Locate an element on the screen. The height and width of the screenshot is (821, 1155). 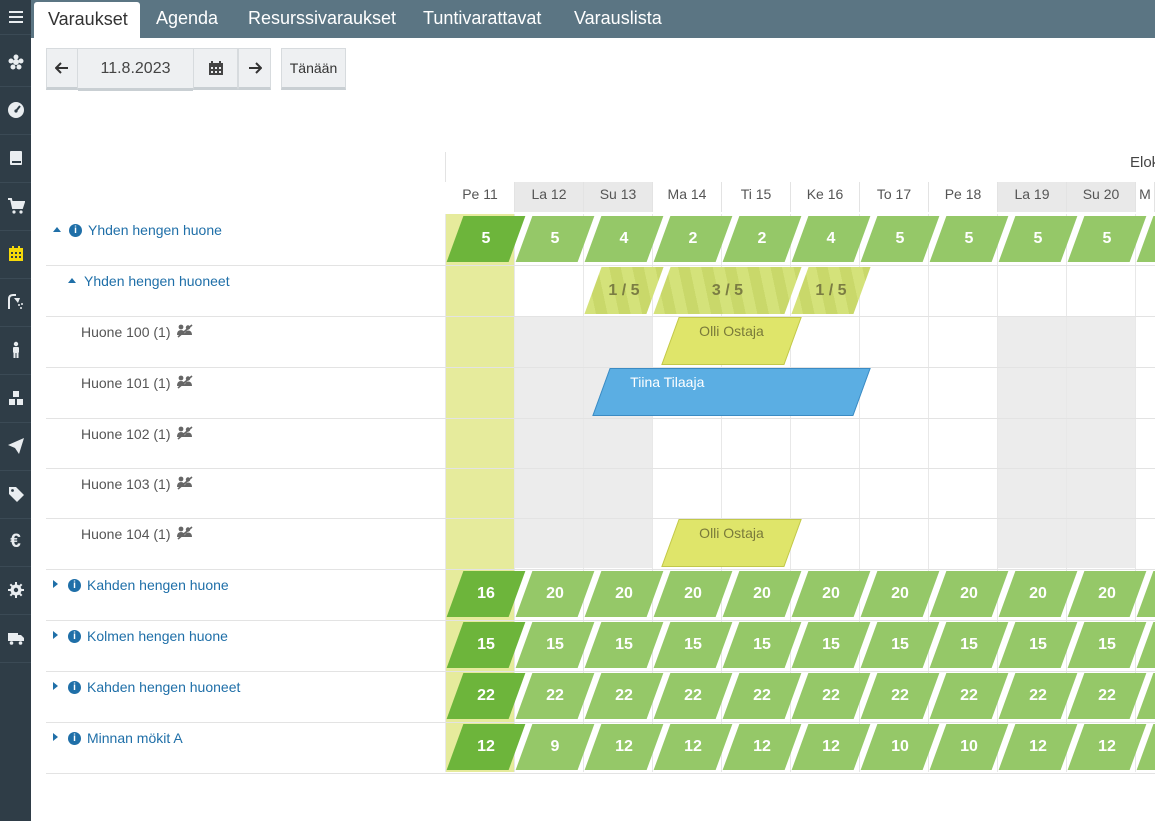
occupancy-bar: 3 / 5 is located at coordinates (727, 290).